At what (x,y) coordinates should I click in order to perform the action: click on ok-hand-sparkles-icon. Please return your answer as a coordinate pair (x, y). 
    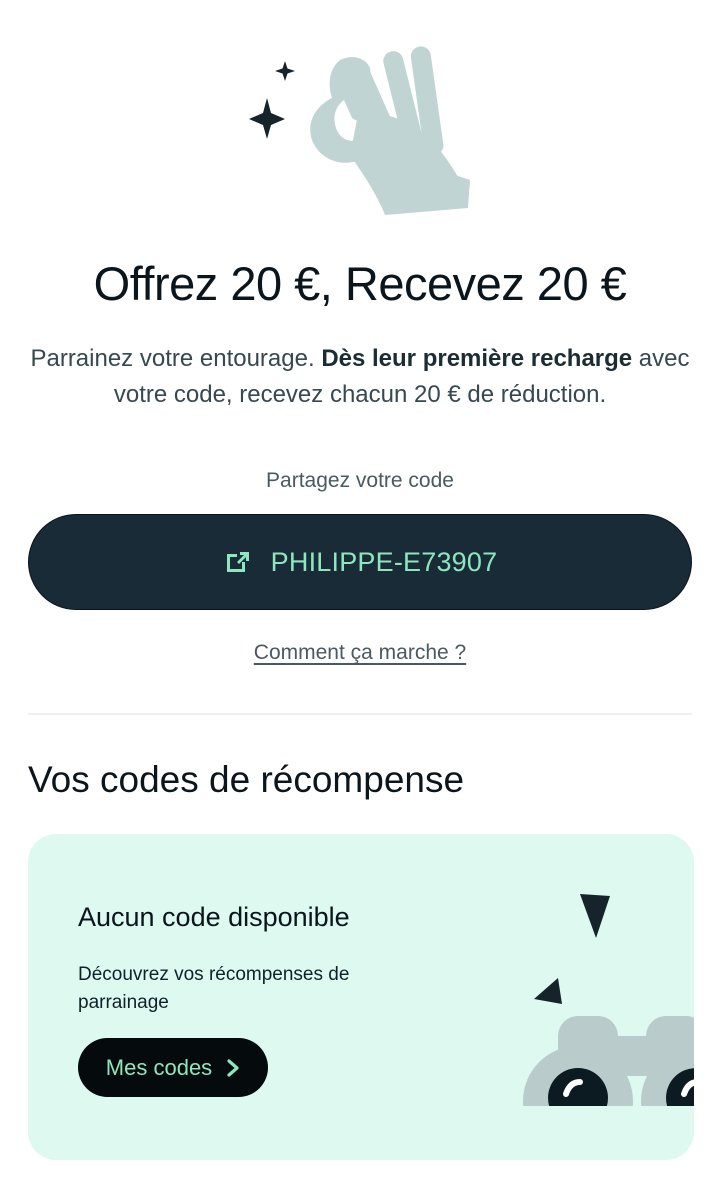
    Looking at the image, I should click on (360, 132).